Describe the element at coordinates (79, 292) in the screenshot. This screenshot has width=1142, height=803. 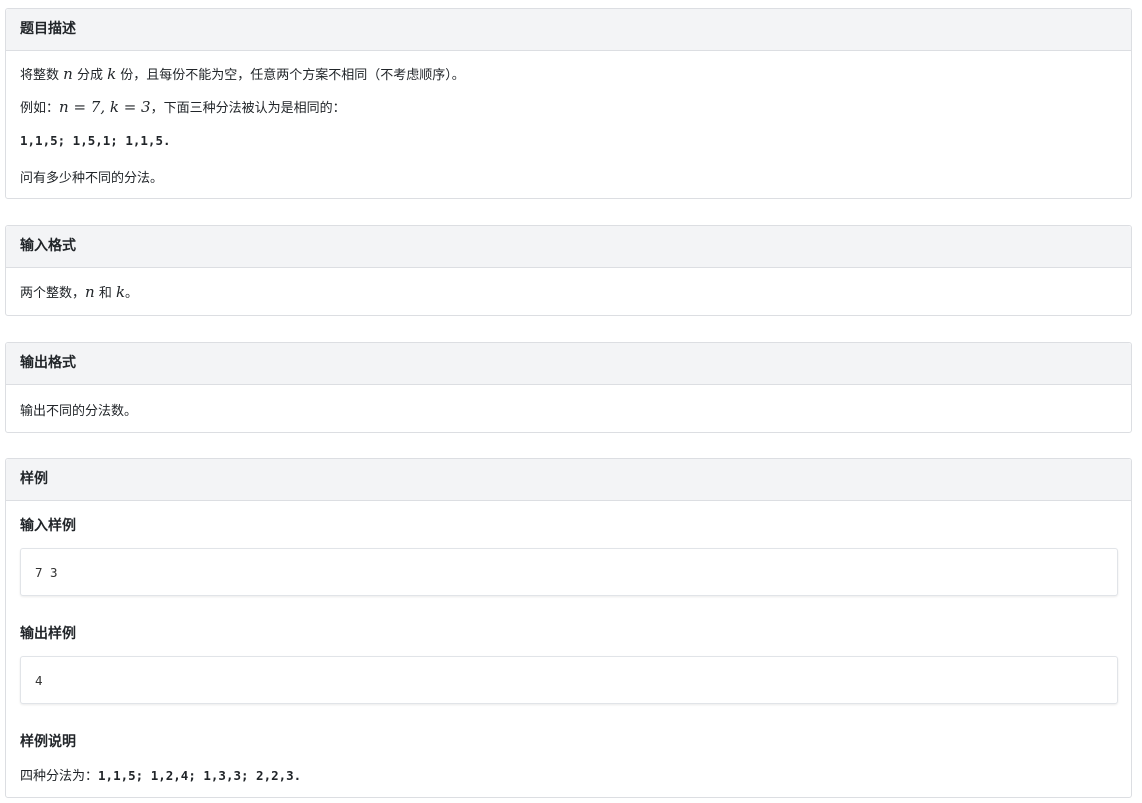
I see `input-format-text: 两个整数，n 和 k。` at that location.